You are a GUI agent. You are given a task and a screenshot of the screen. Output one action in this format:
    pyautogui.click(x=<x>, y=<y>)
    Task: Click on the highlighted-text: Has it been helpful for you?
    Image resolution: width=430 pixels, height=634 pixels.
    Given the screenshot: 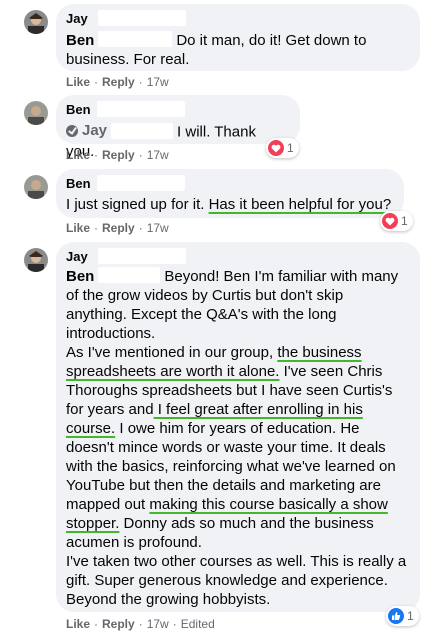 What is the action you would take?
    pyautogui.click(x=300, y=204)
    